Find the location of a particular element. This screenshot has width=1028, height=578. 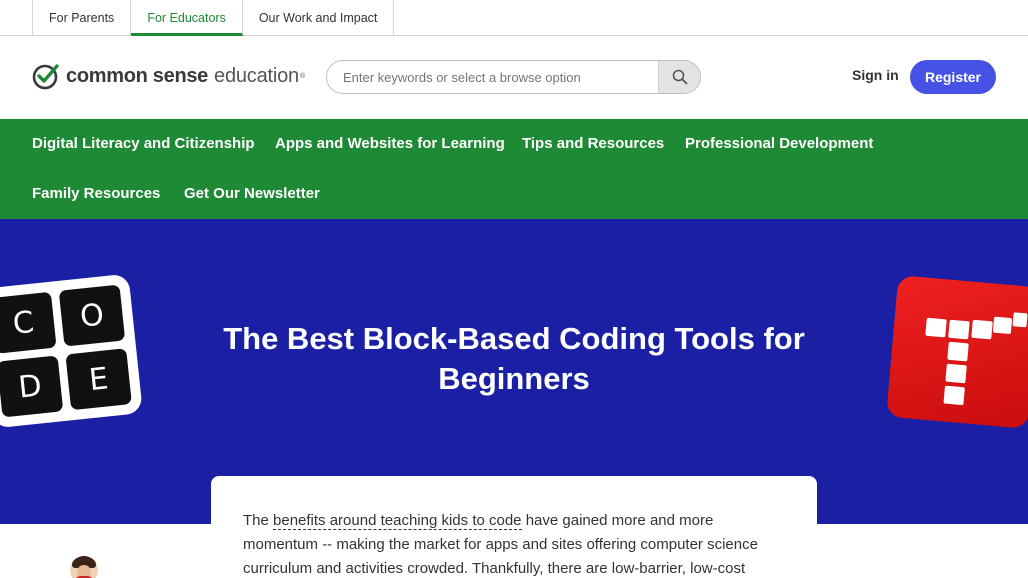

article-intro-start: The is located at coordinates (258, 520).